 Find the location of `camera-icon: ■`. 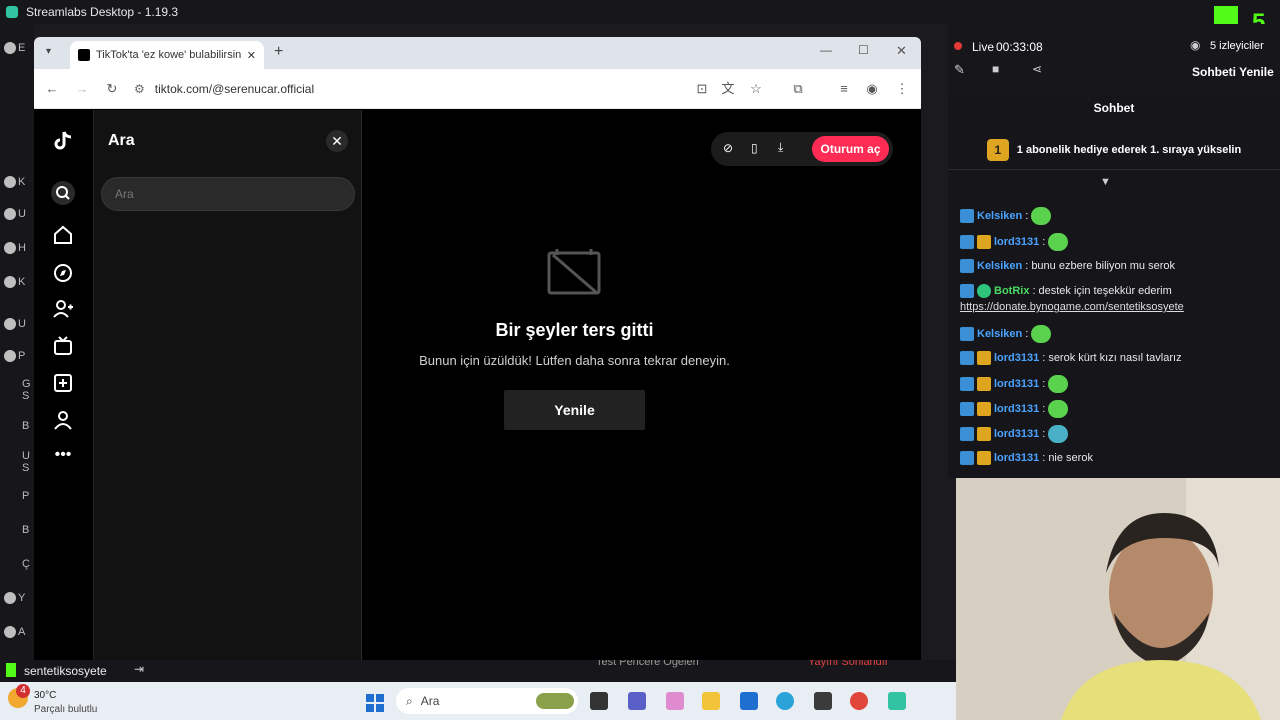

camera-icon: ■ is located at coordinates (995, 69).